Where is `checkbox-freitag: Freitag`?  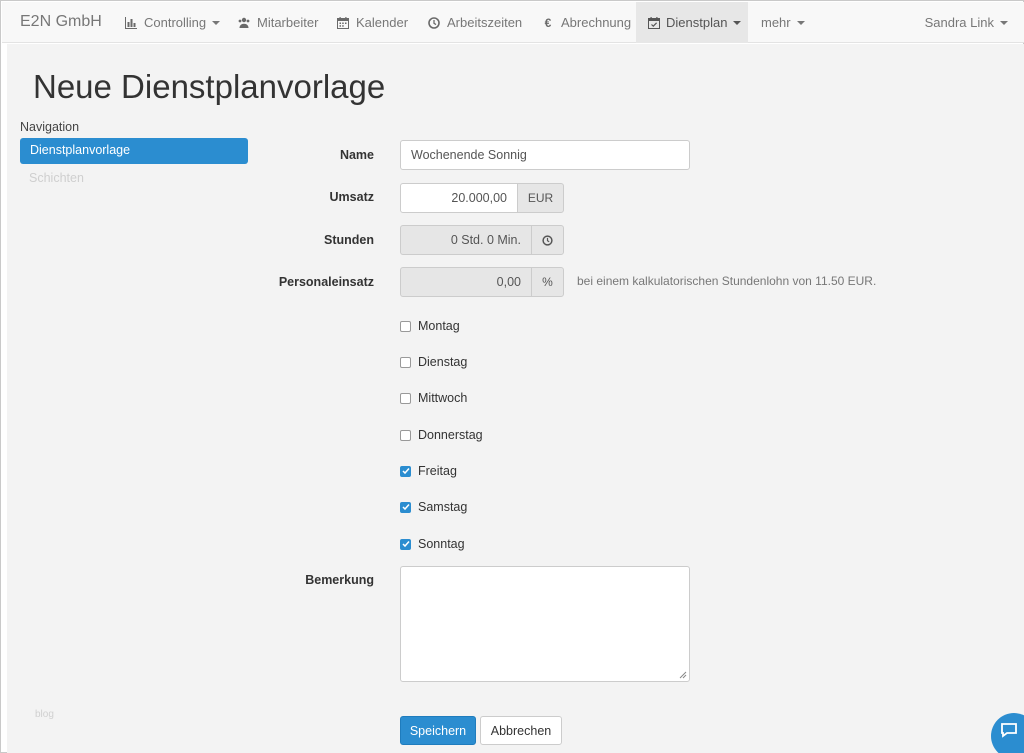 checkbox-freitag: Freitag is located at coordinates (428, 471).